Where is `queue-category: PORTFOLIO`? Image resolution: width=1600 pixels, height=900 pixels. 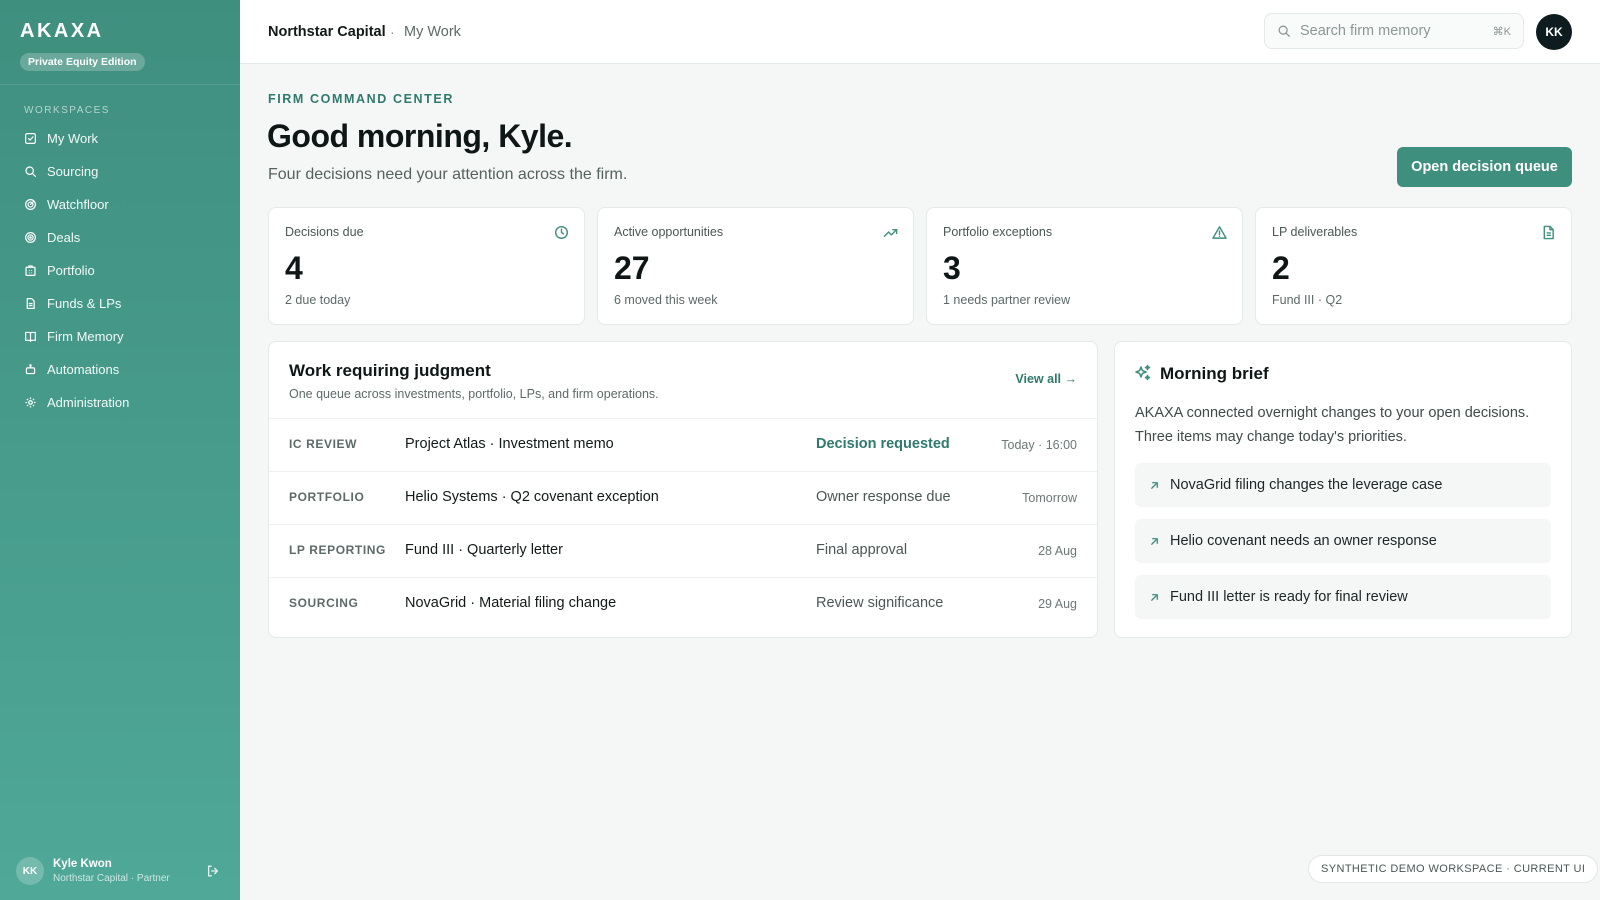 queue-category: PORTFOLIO is located at coordinates (327, 497).